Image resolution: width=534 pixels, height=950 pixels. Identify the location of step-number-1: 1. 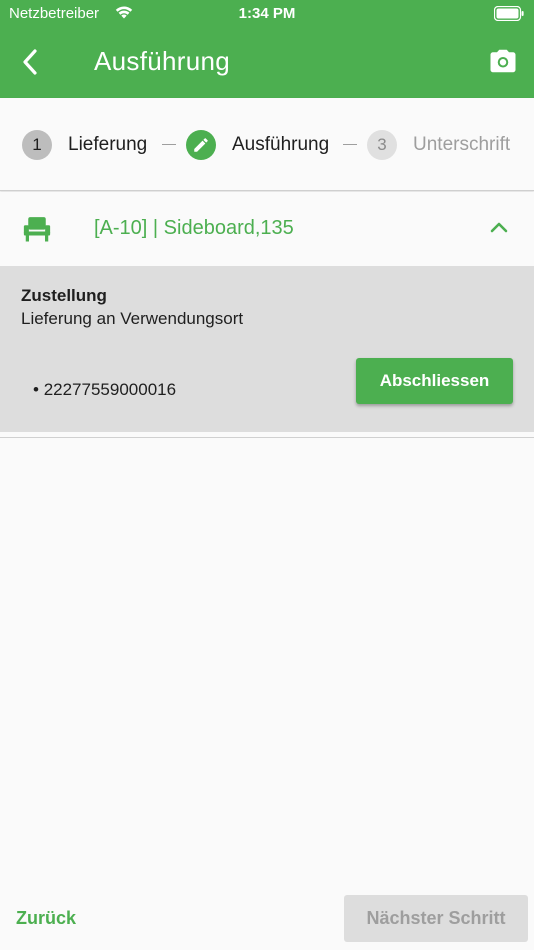
(37, 145).